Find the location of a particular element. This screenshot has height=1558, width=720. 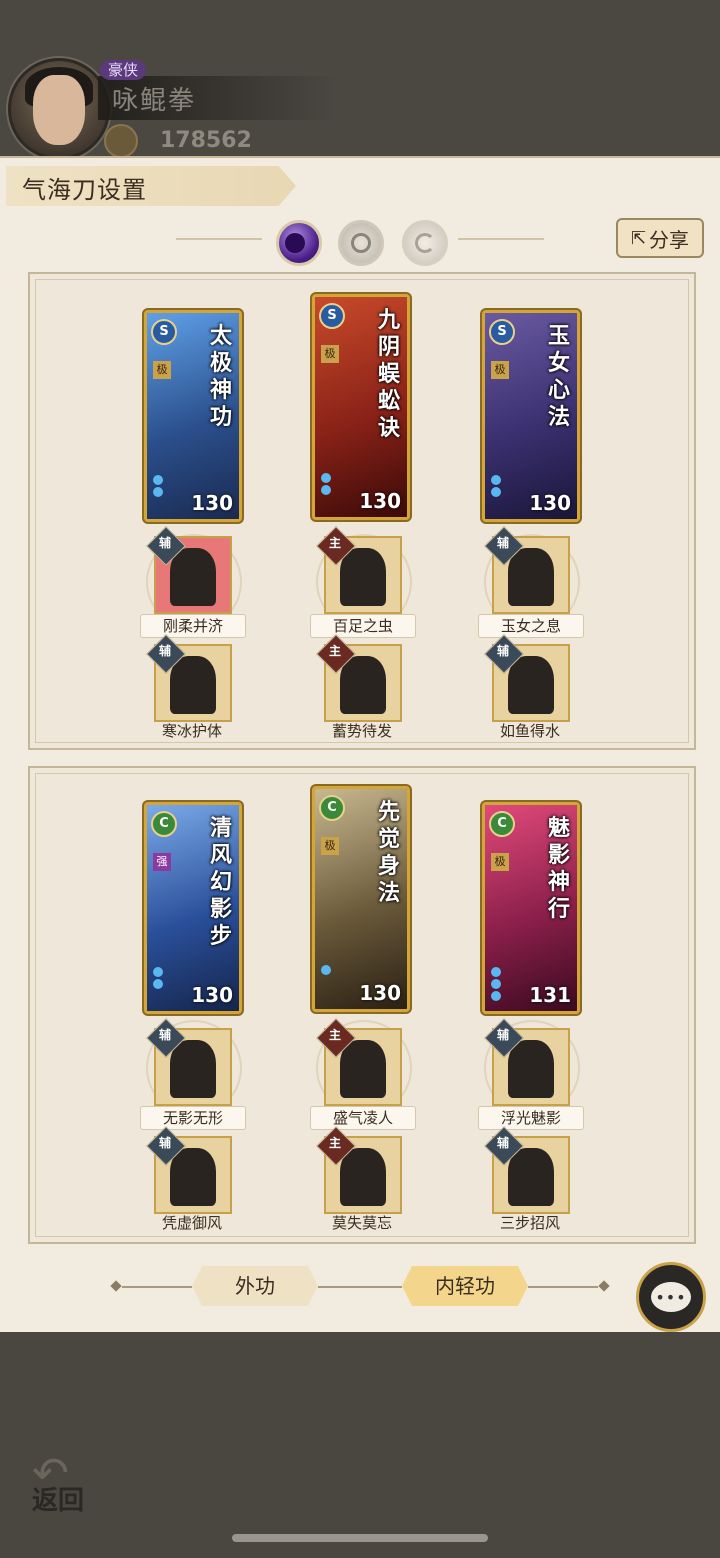

player-avatar is located at coordinates (59, 109).